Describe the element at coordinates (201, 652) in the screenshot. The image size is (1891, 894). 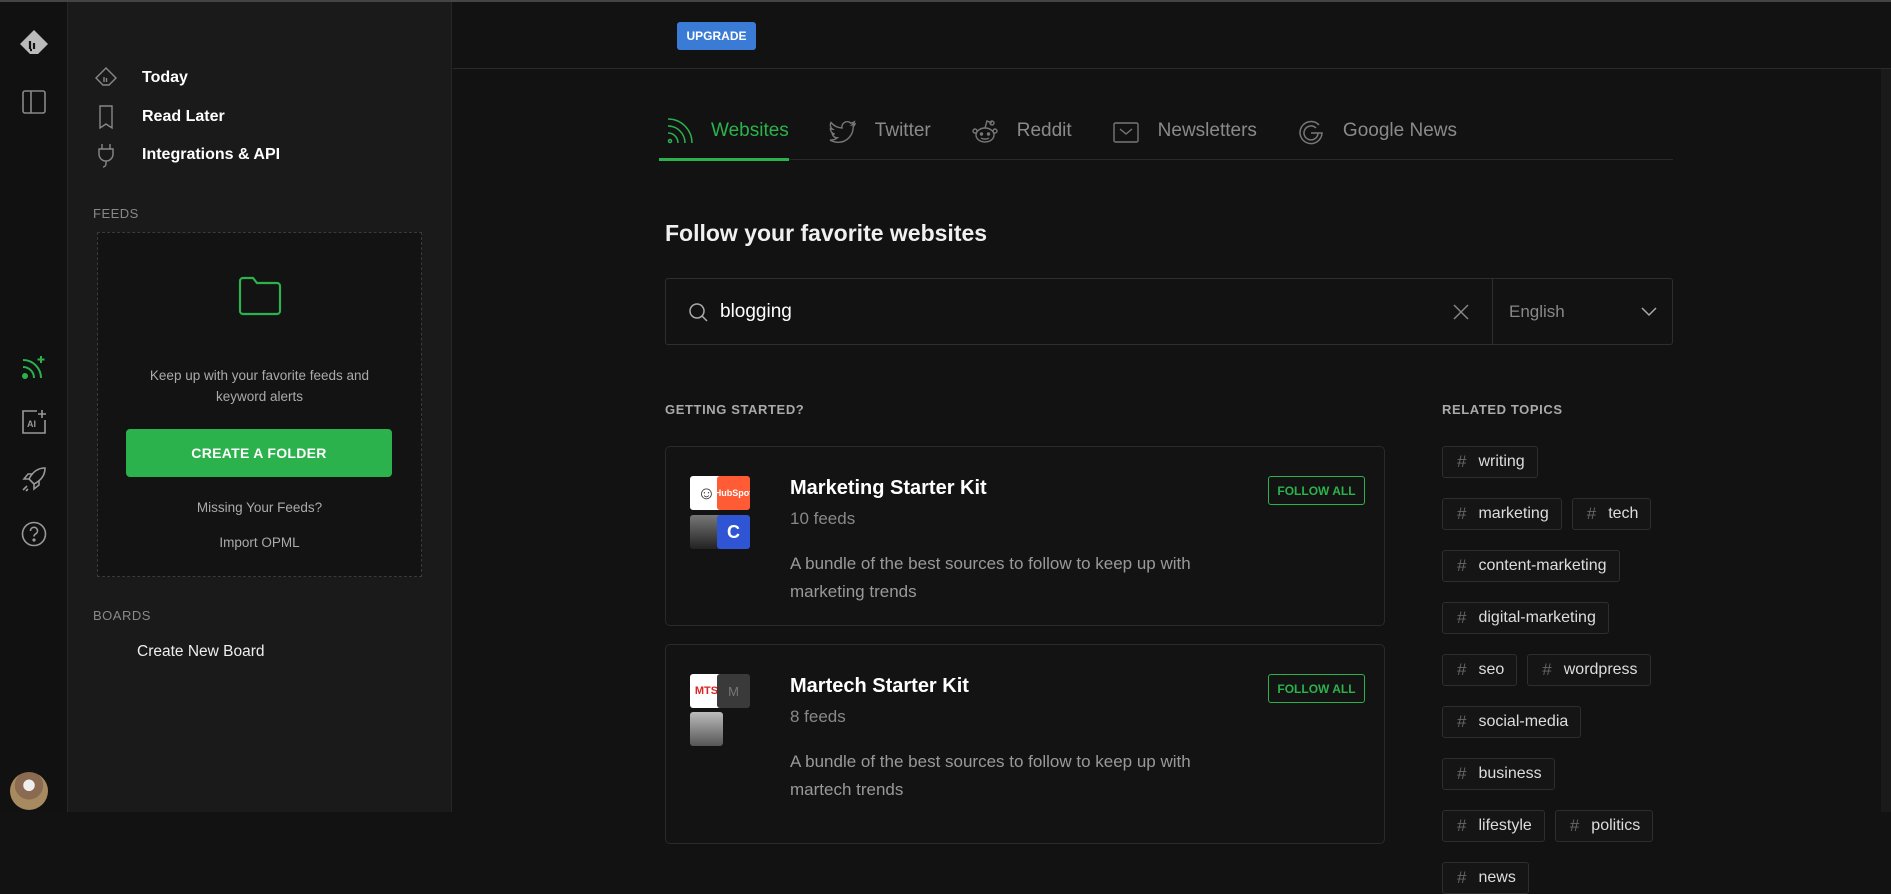
I see `create-board-link: Create New Board` at that location.